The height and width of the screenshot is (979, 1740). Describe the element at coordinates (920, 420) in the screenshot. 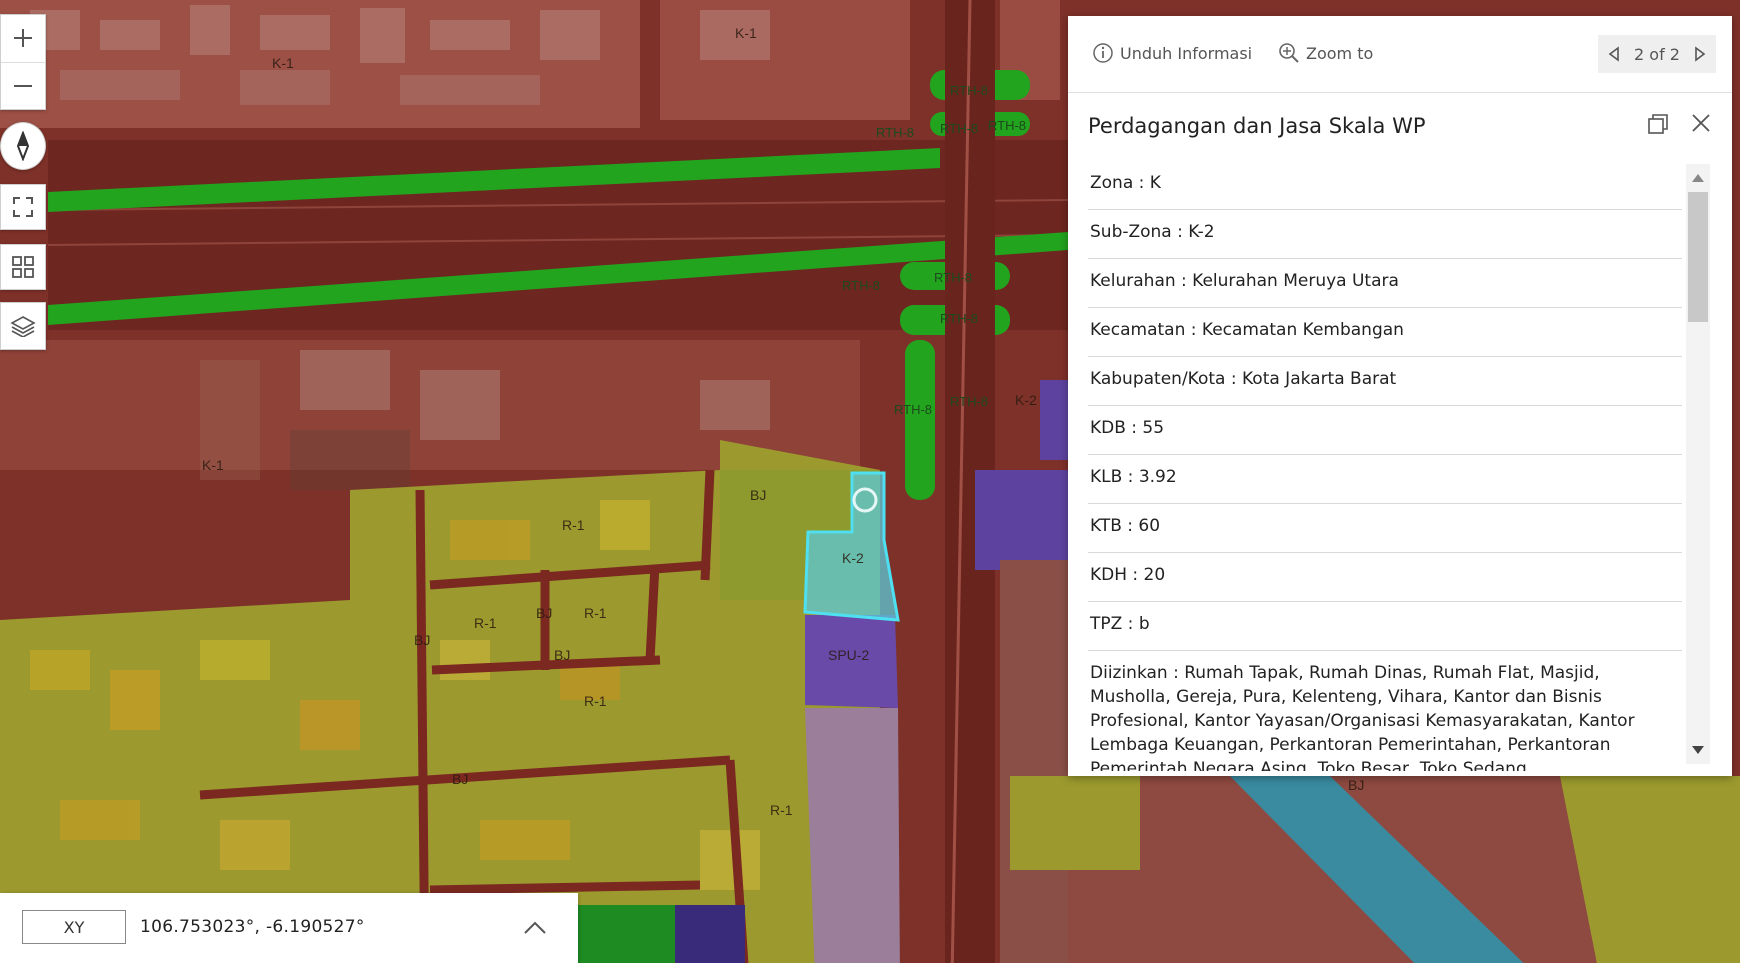

I see `rth-strip` at that location.